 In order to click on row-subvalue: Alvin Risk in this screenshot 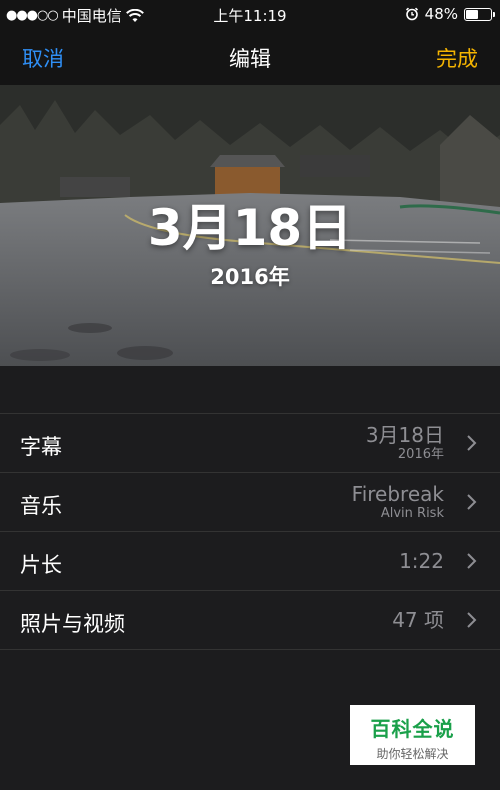, I will do `click(412, 513)`.